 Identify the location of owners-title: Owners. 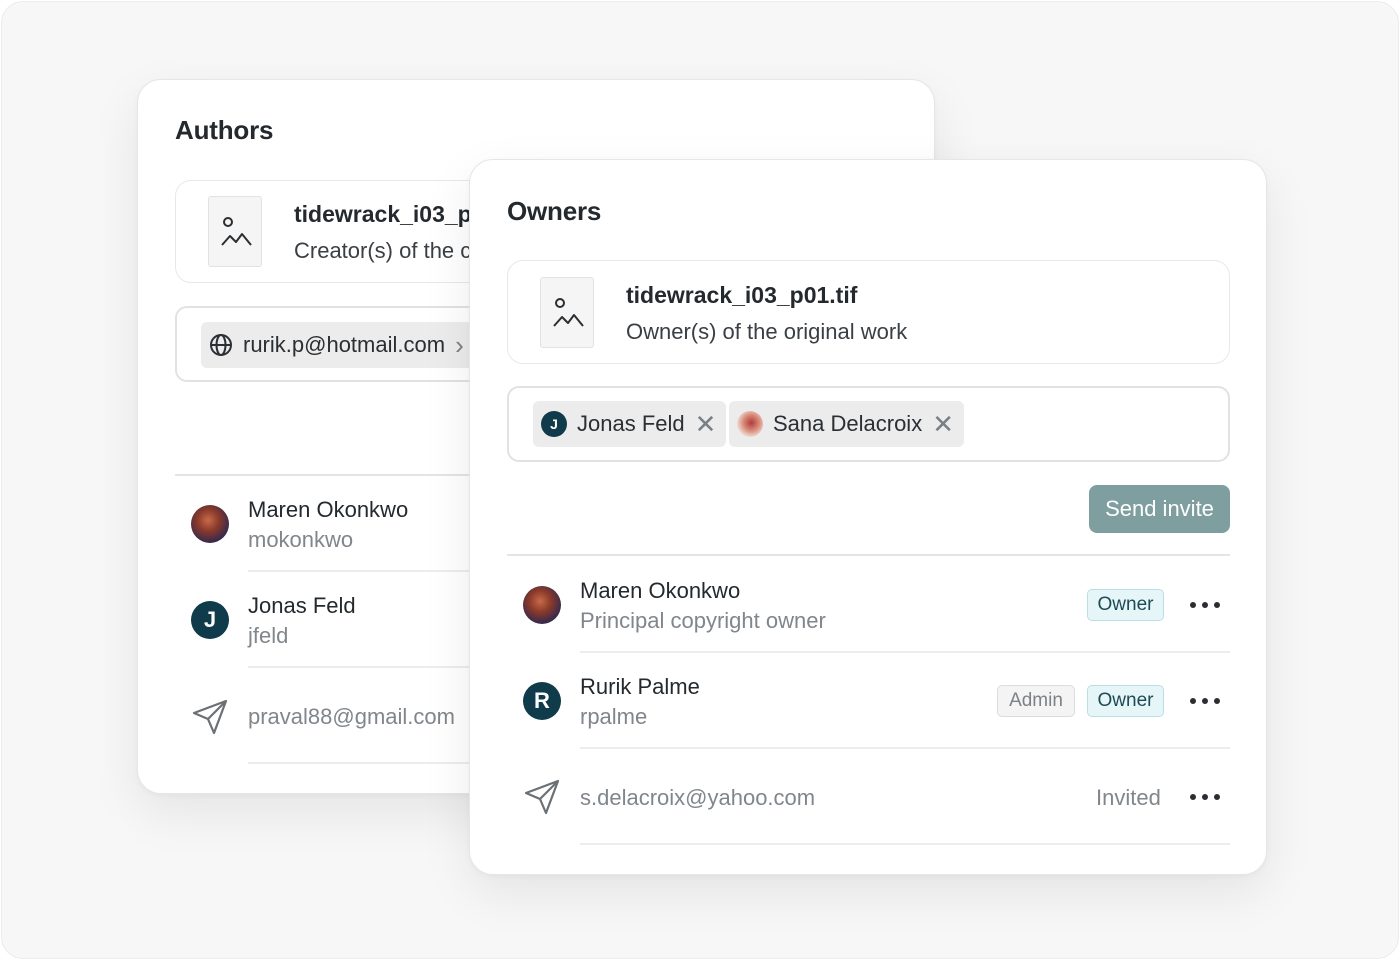
(554, 211).